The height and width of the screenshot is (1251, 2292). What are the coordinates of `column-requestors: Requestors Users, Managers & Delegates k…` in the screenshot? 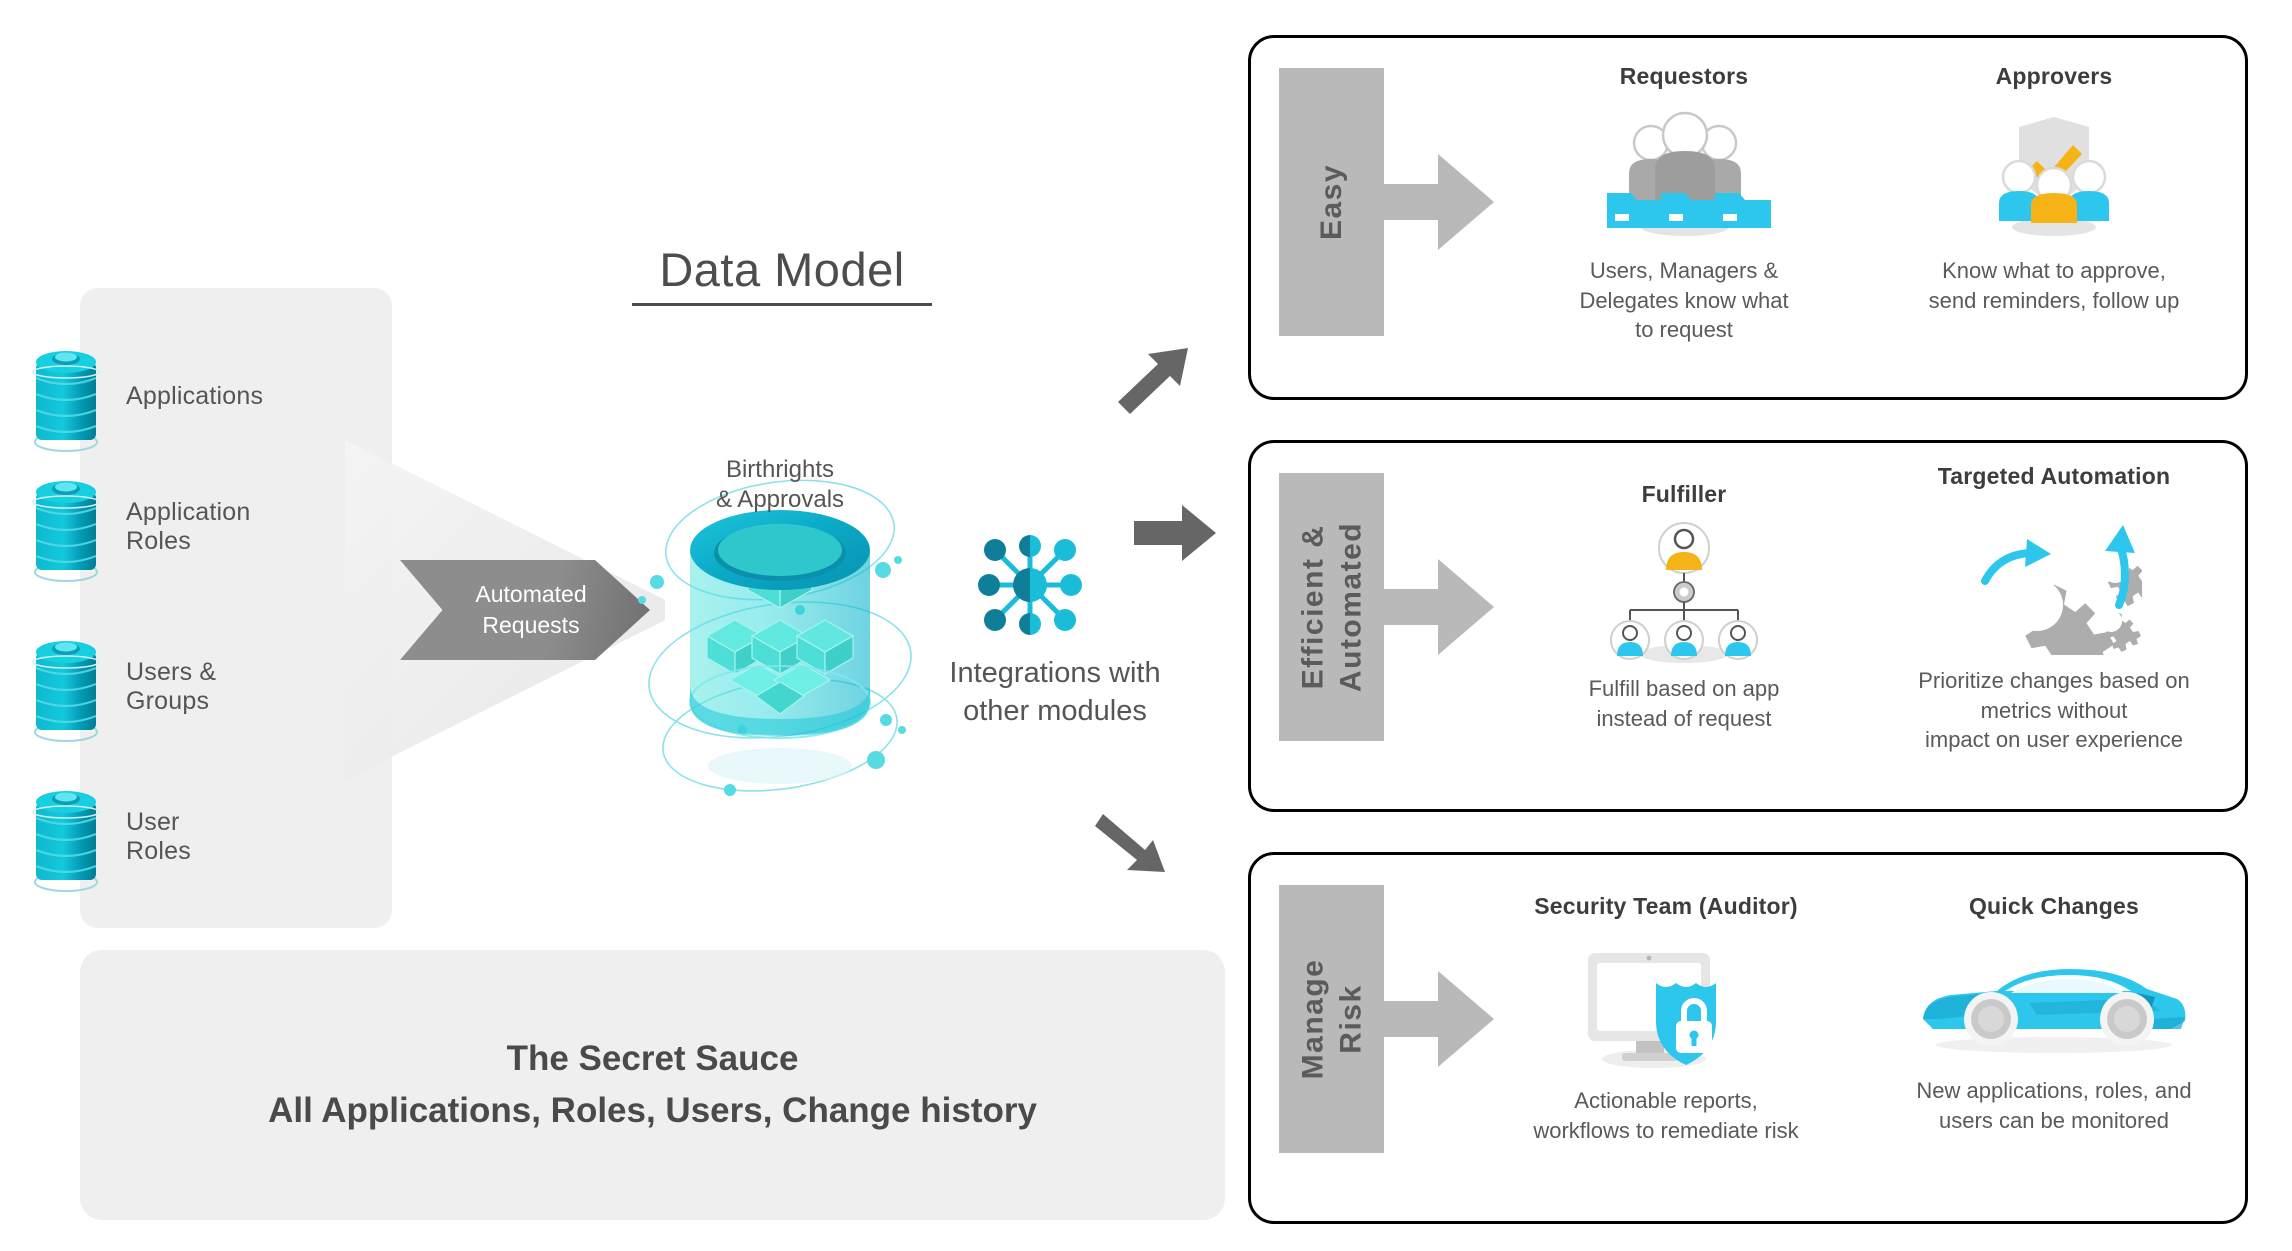 It's located at (1684, 204).